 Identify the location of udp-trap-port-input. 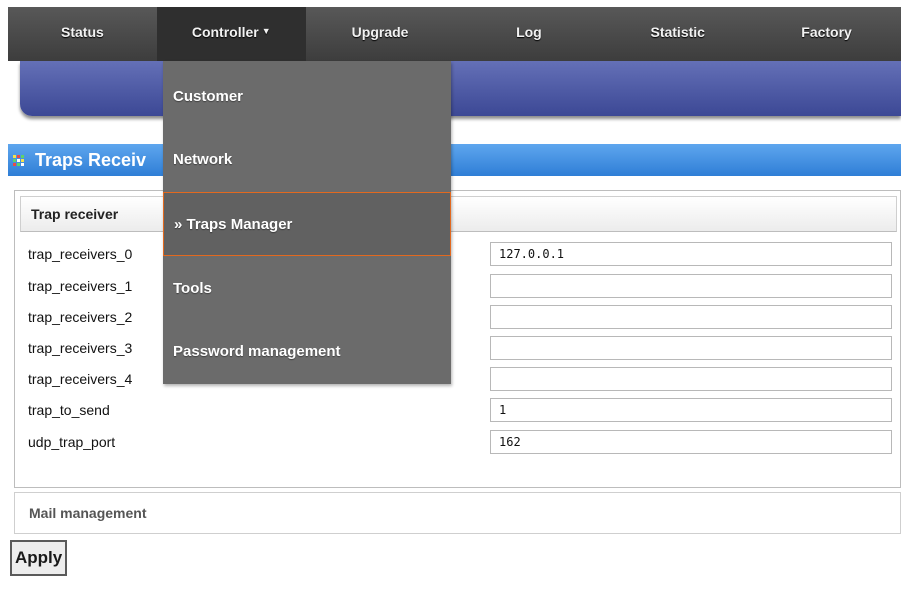
(691, 442).